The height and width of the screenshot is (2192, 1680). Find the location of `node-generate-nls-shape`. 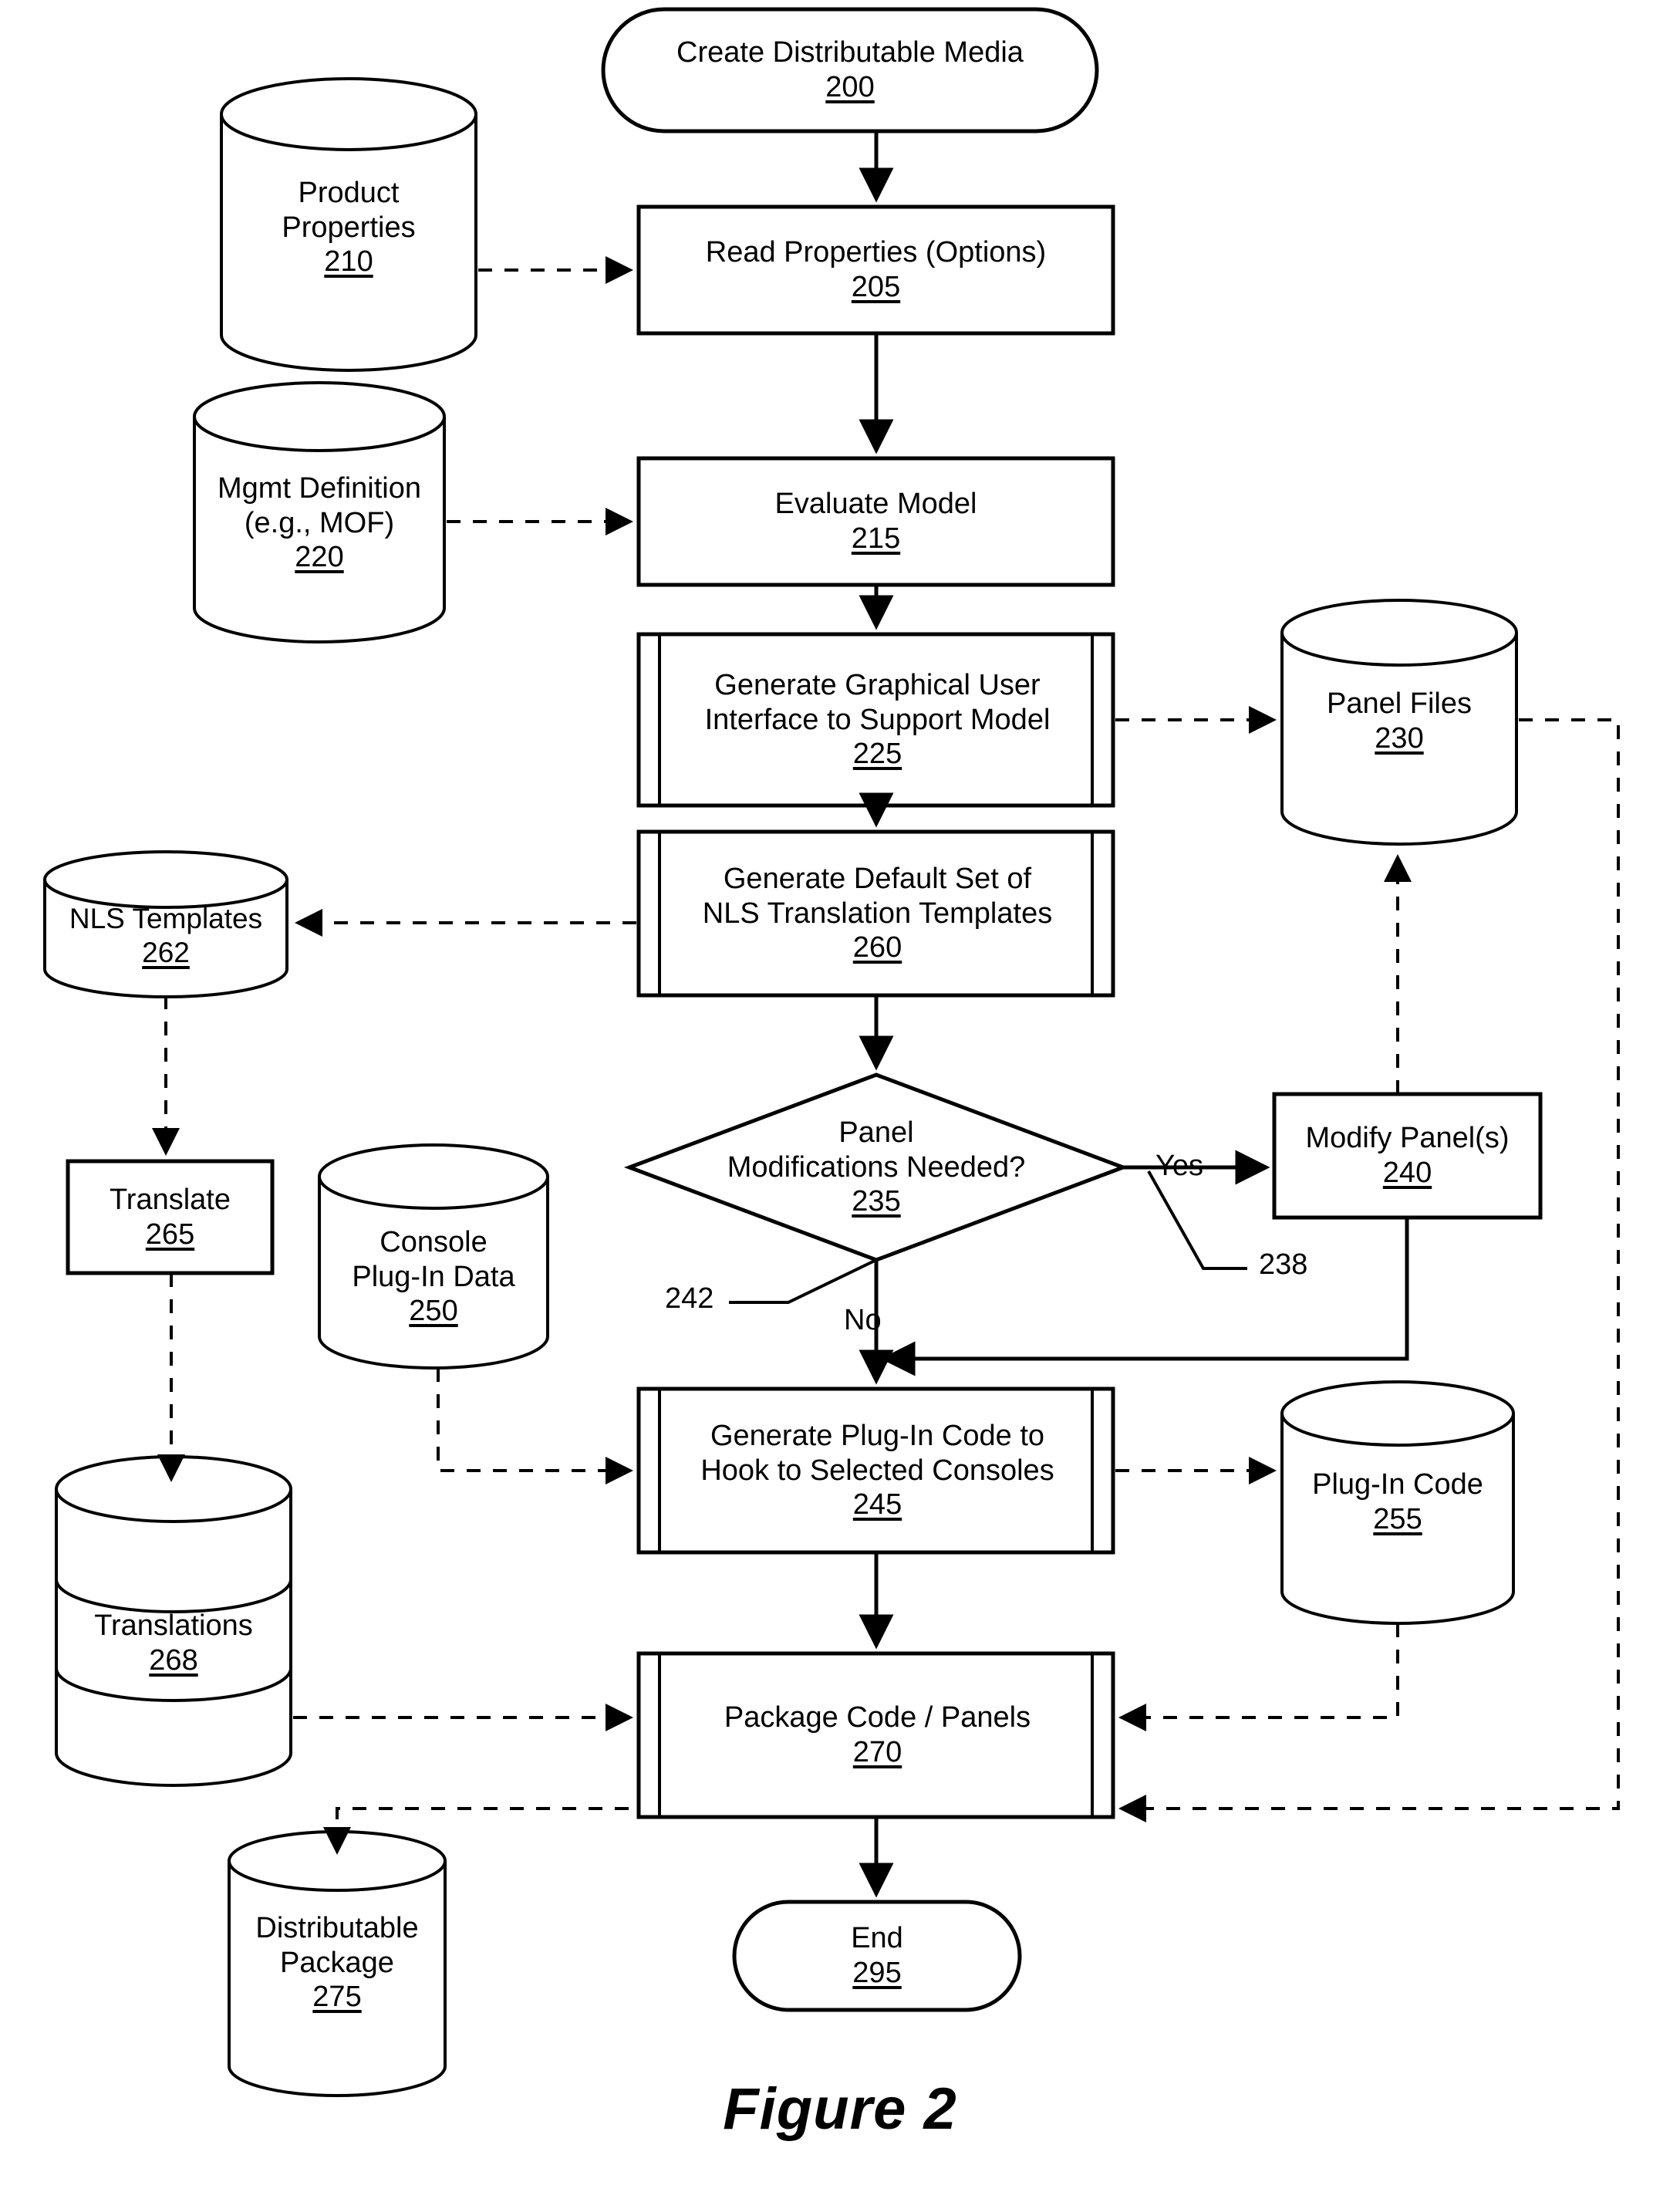

node-generate-nls-shape is located at coordinates (876, 913).